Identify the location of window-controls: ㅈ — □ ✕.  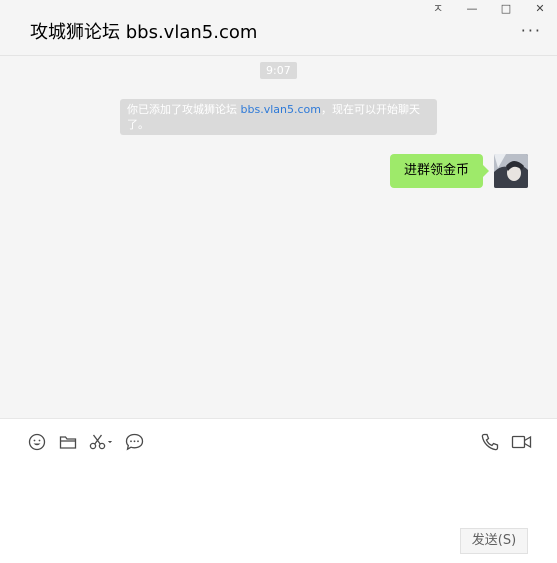
(489, 8).